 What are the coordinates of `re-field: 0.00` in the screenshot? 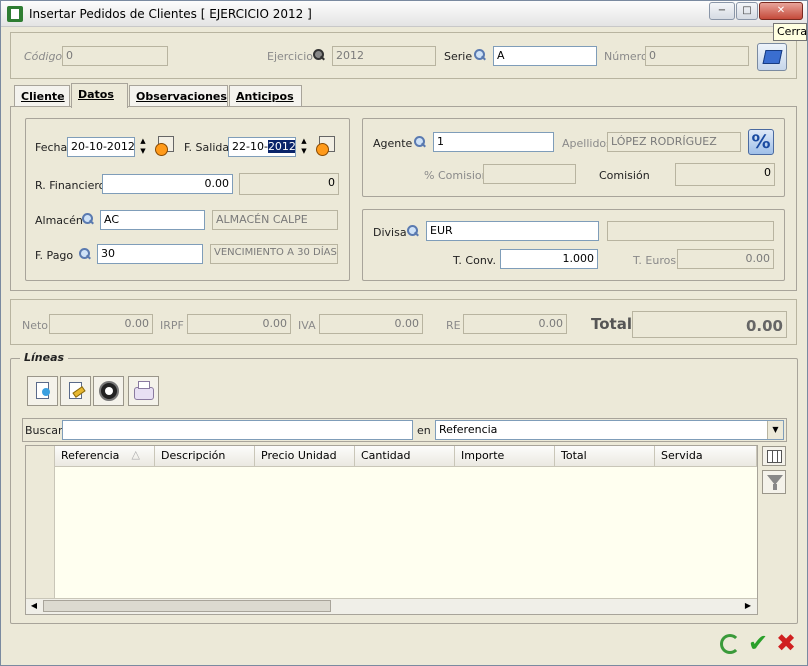 It's located at (515, 324).